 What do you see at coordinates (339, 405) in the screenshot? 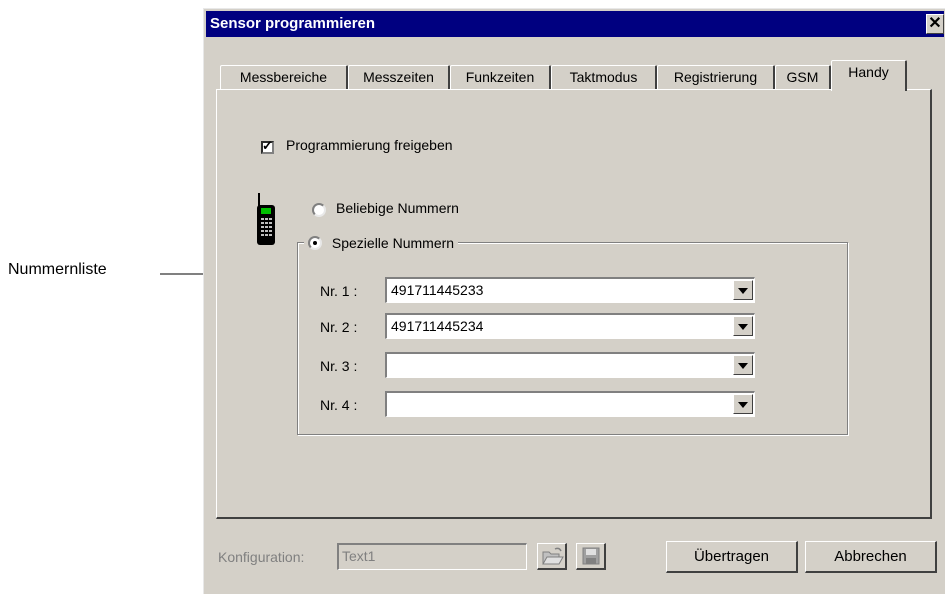
I see `number-4-label: Nr. 4 :` at bounding box center [339, 405].